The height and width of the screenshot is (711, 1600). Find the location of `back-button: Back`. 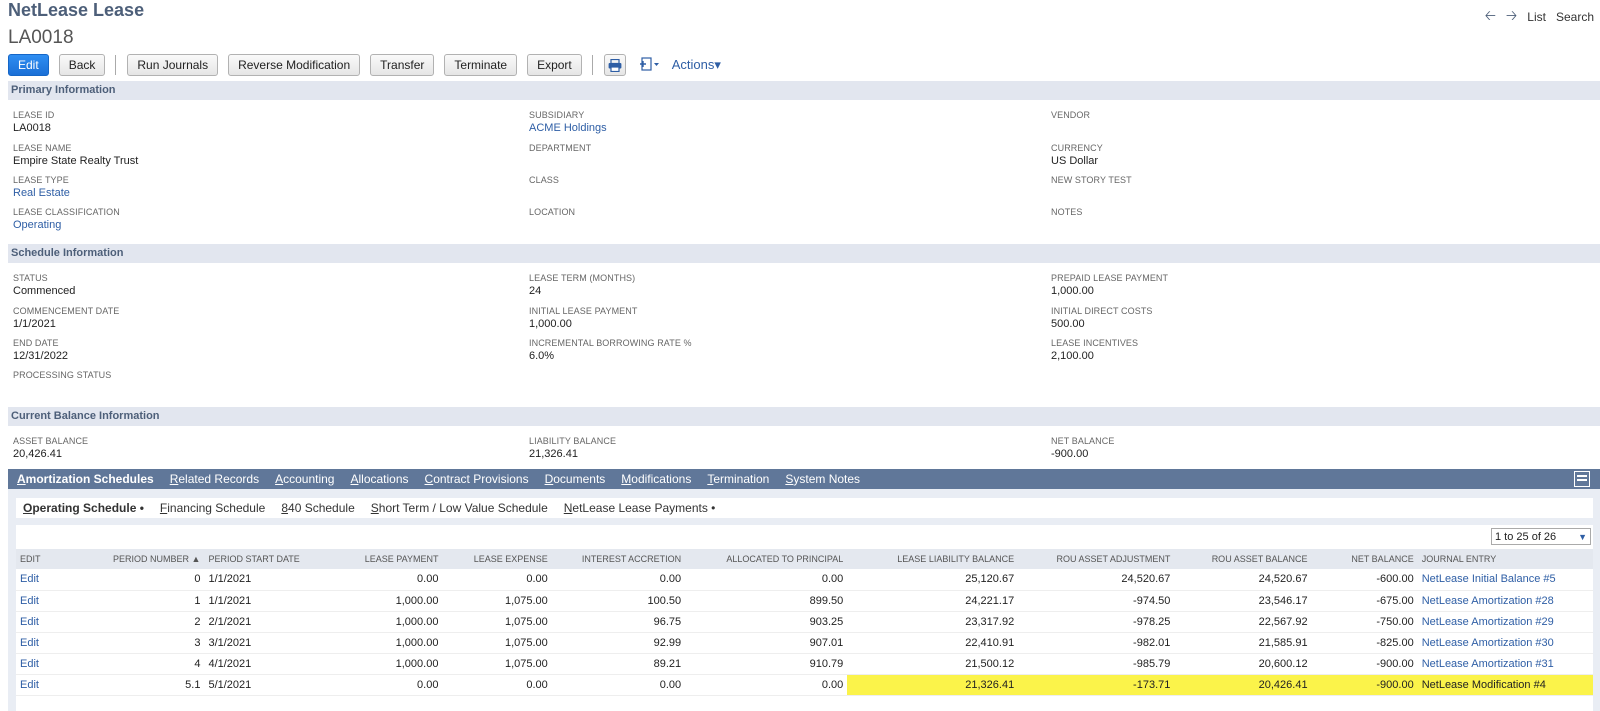

back-button: Back is located at coordinates (82, 65).